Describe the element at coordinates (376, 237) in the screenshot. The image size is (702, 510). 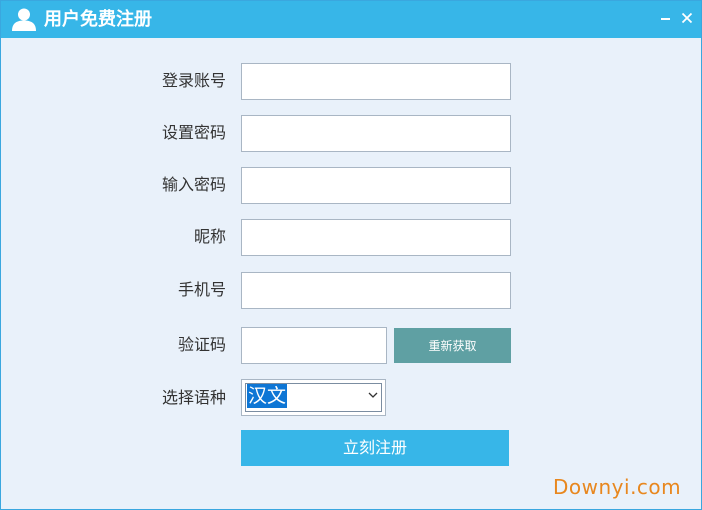
I see `nickname-input` at that location.